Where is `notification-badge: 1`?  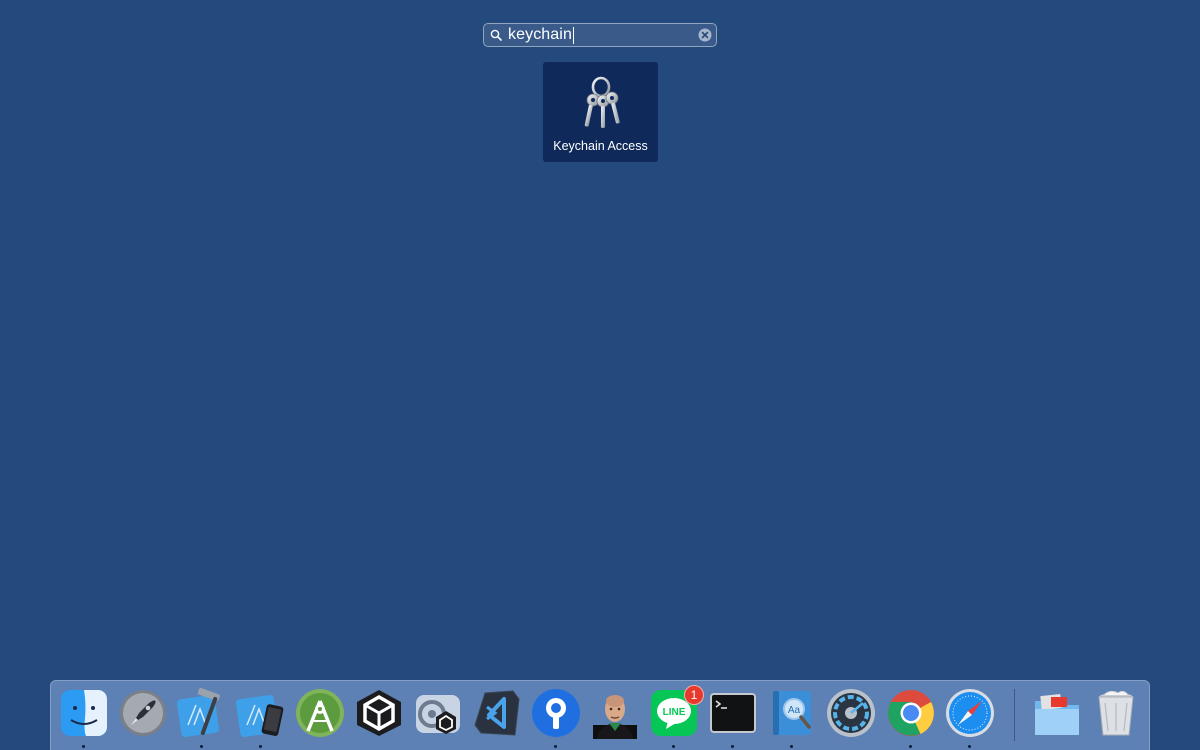
notification-badge: 1 is located at coordinates (694, 695).